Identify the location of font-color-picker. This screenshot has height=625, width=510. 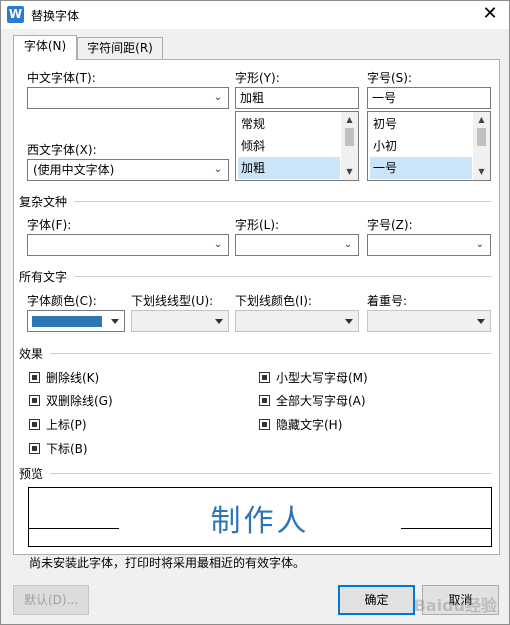
(76, 321).